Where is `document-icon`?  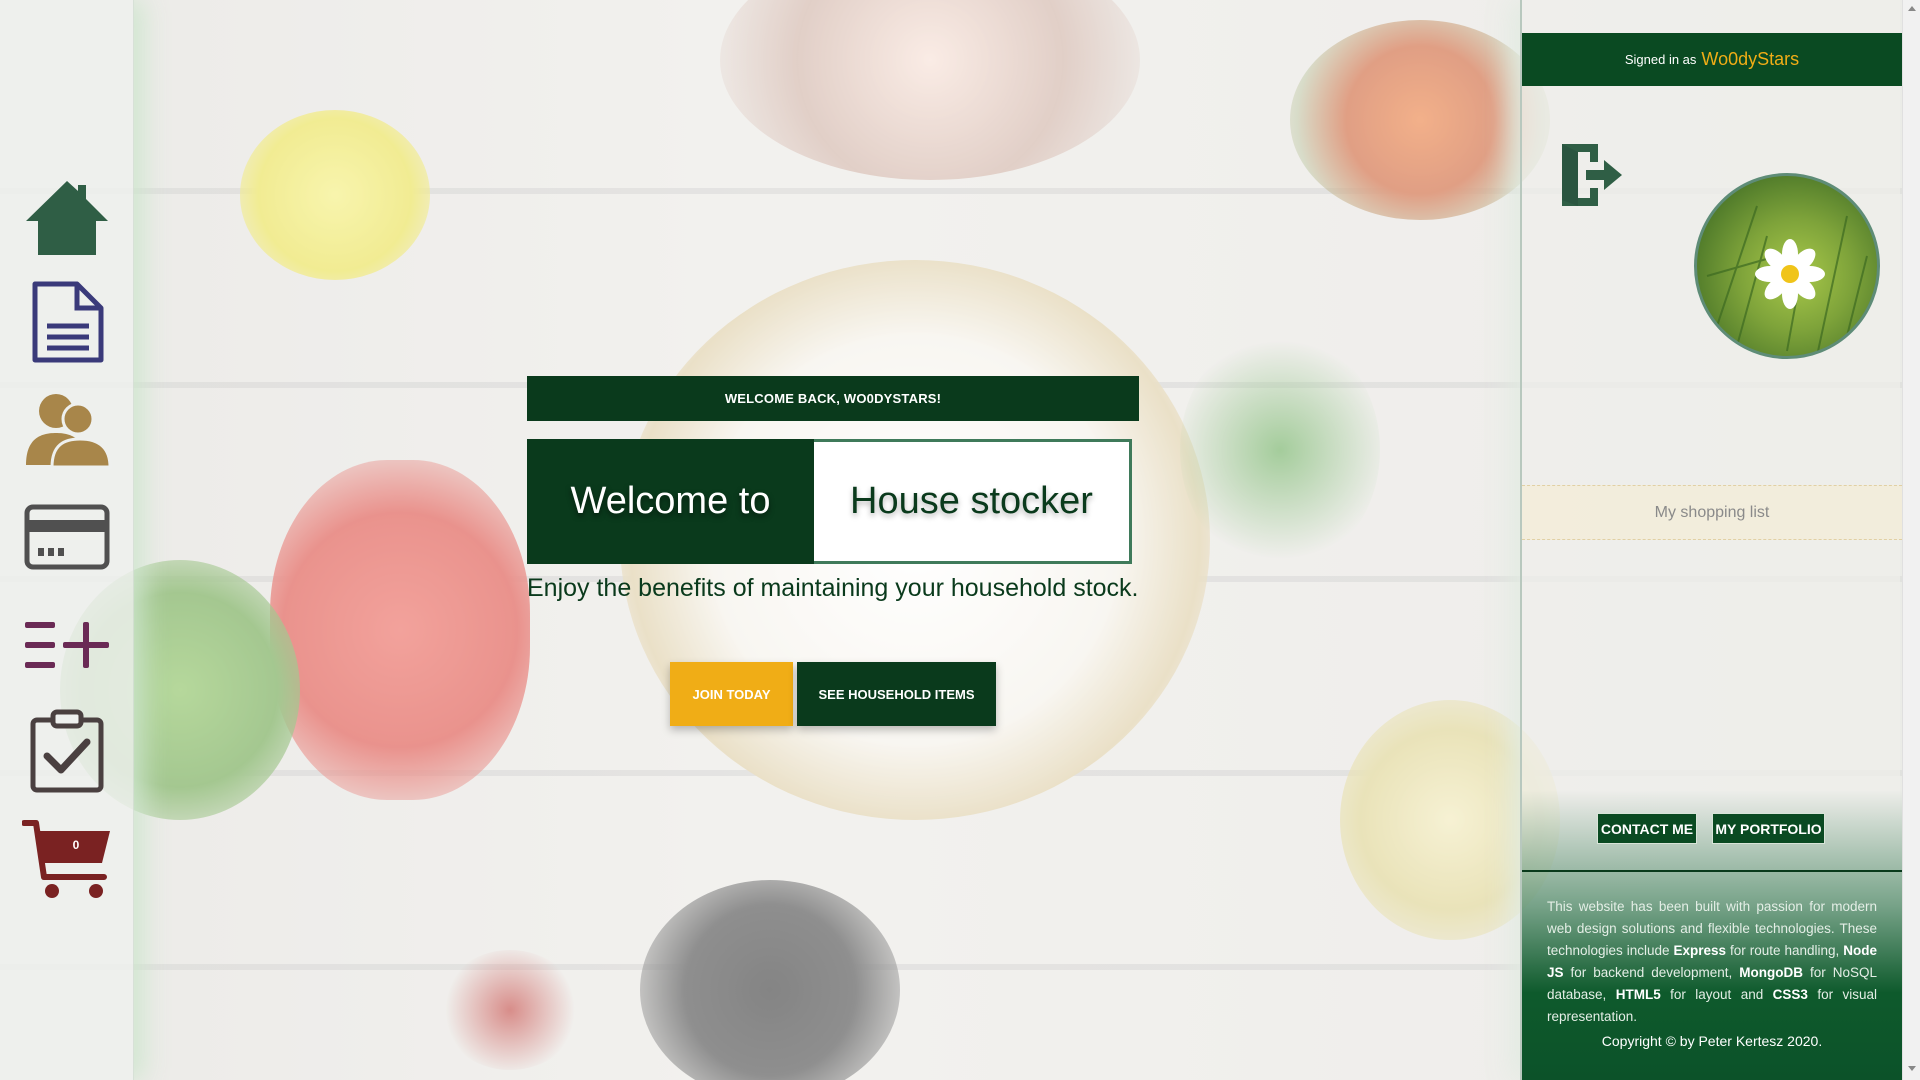
document-icon is located at coordinates (68, 322).